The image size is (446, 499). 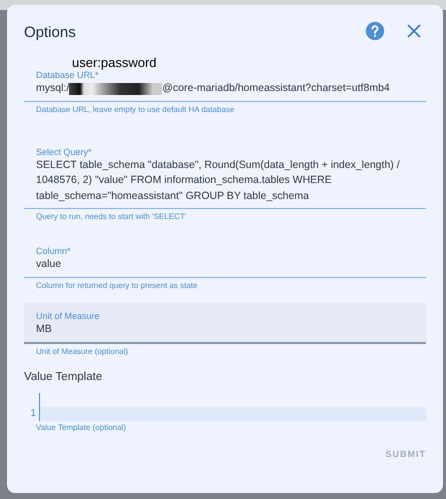 I want to click on section-heading: Value Template, so click(x=64, y=378).